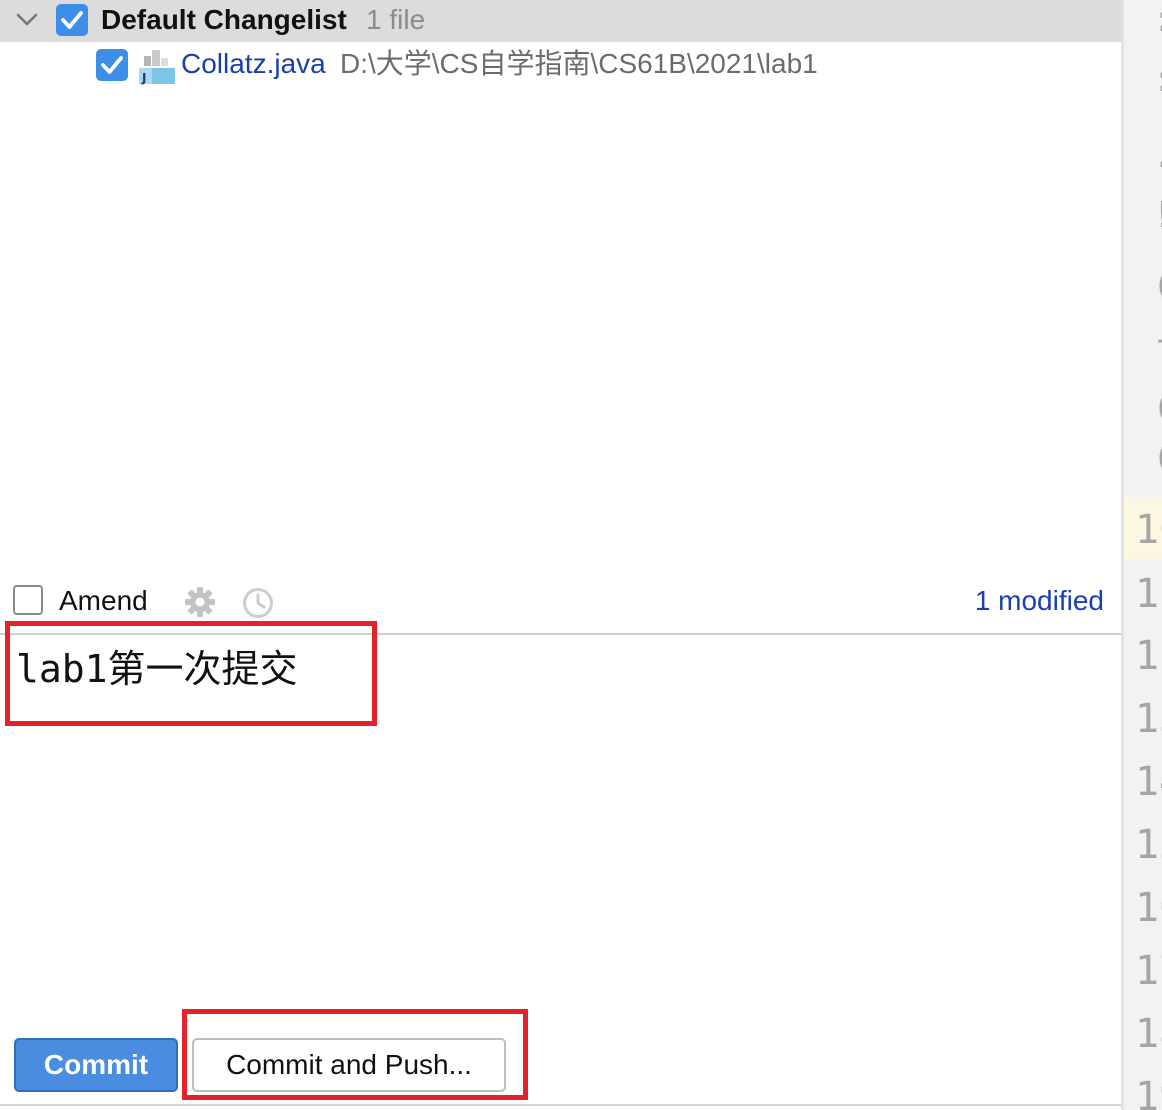 Image resolution: width=1162 pixels, height=1110 pixels. What do you see at coordinates (28, 600) in the screenshot?
I see `amend-checkbox` at bounding box center [28, 600].